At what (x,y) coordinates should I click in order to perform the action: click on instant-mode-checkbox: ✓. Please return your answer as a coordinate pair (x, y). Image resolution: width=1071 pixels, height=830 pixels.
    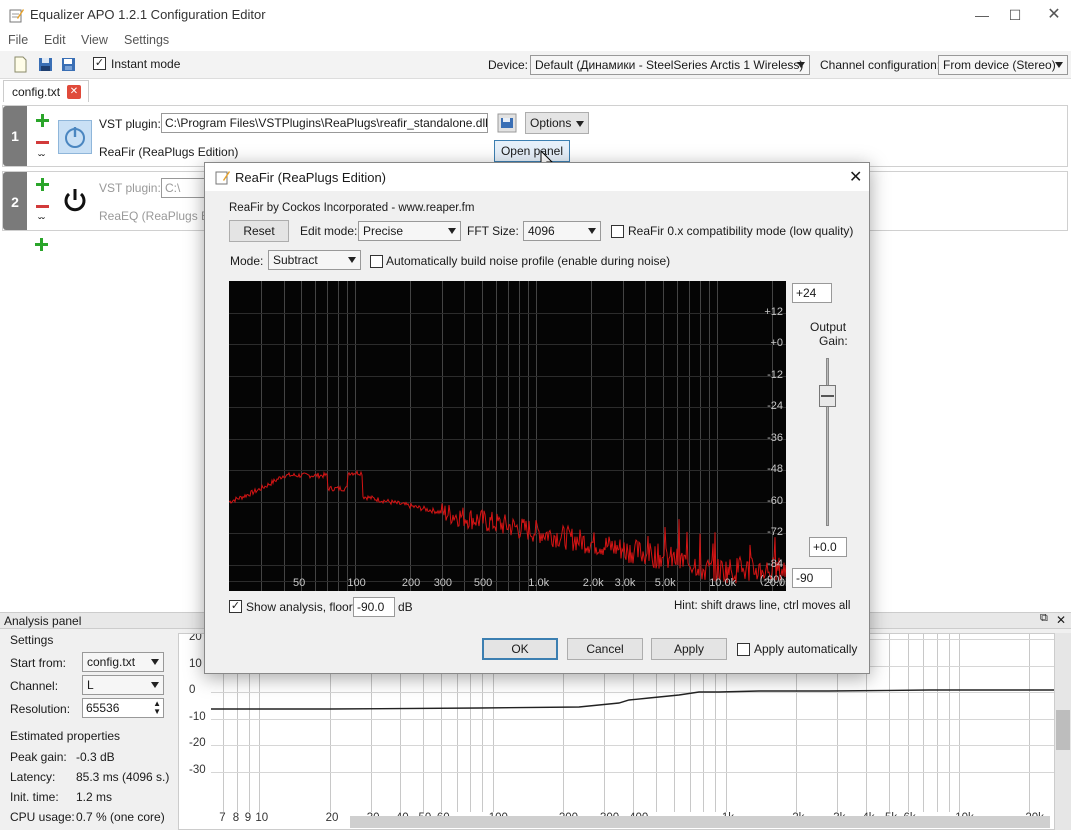
    Looking at the image, I should click on (99, 63).